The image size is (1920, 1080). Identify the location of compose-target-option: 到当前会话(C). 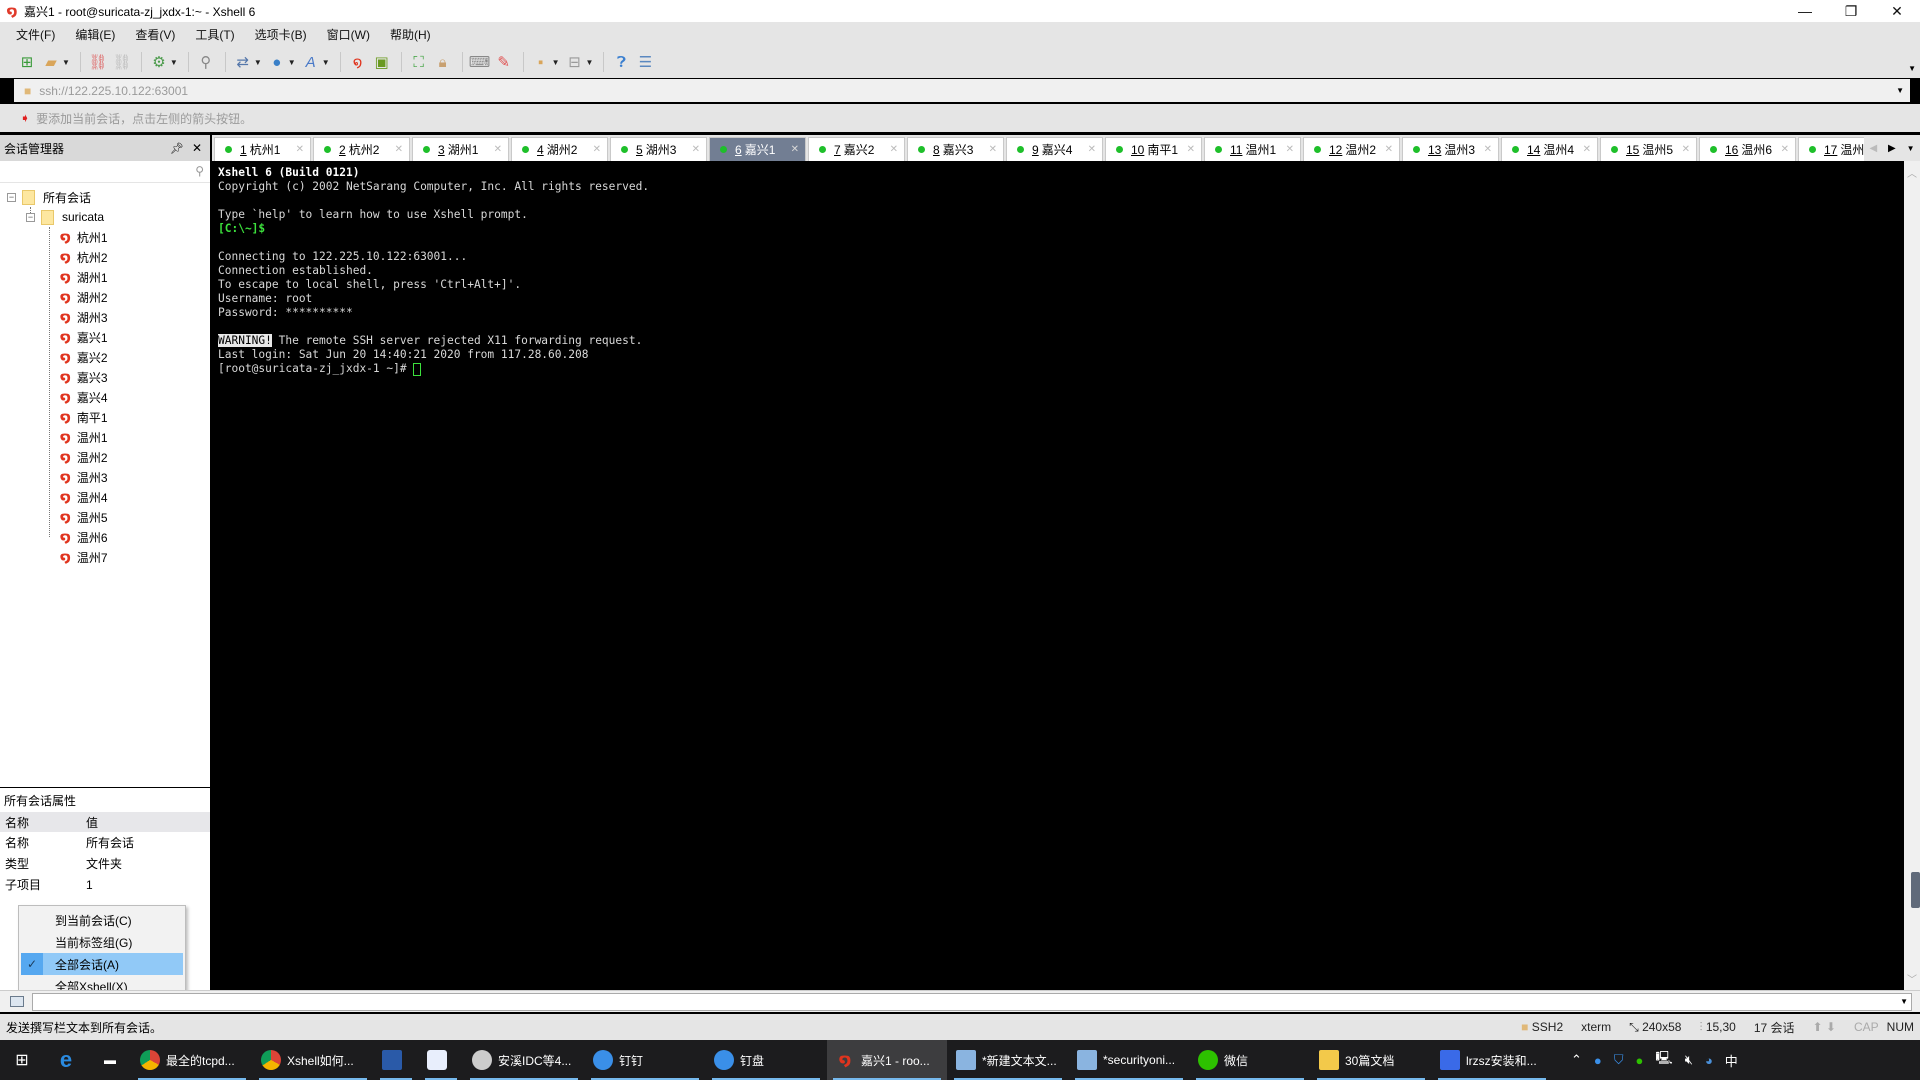
(102, 920).